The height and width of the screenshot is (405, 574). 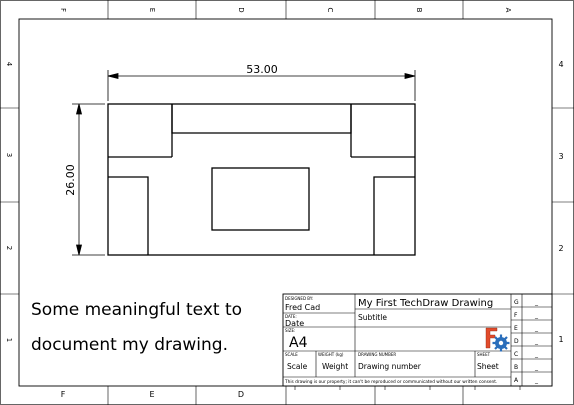 I want to click on zone-right-label: 1, so click(x=560, y=339).